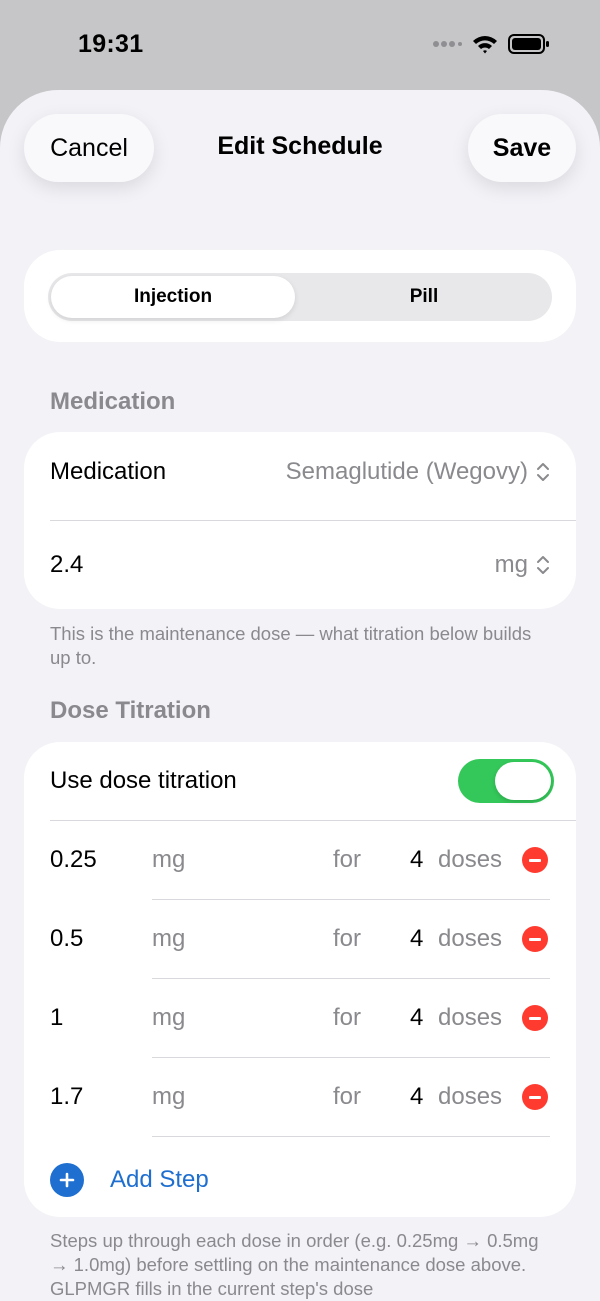  What do you see at coordinates (485, 45) in the screenshot?
I see `wifi-icon` at bounding box center [485, 45].